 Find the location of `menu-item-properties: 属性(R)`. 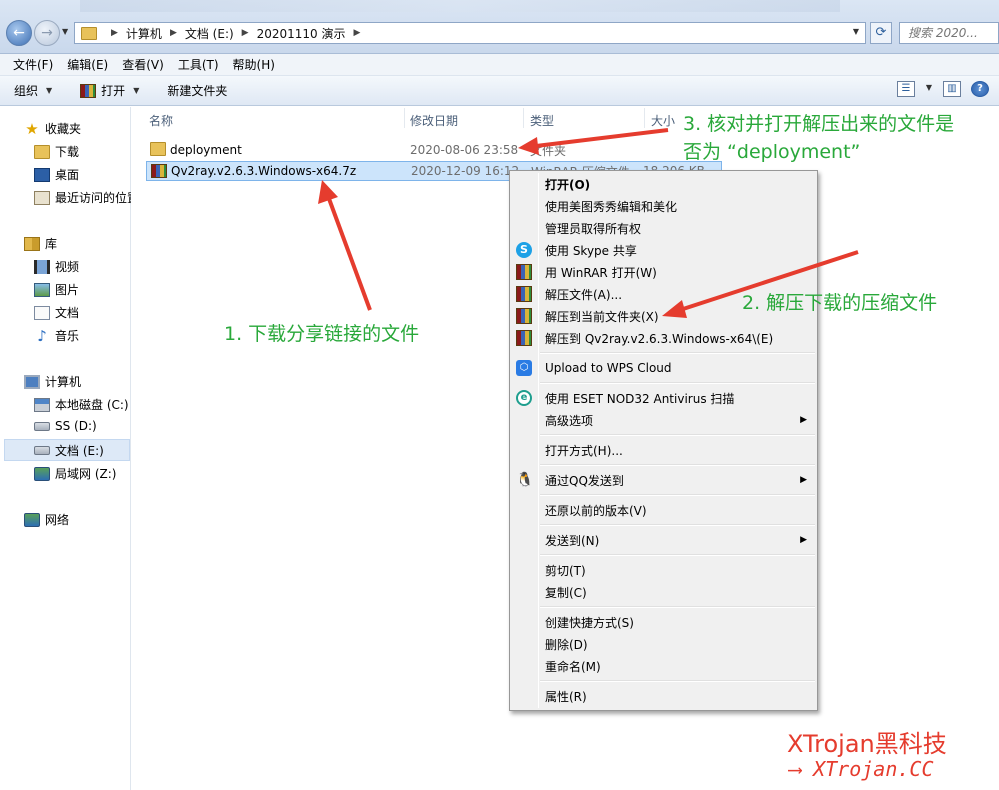

menu-item-properties: 属性(R) is located at coordinates (663, 696).